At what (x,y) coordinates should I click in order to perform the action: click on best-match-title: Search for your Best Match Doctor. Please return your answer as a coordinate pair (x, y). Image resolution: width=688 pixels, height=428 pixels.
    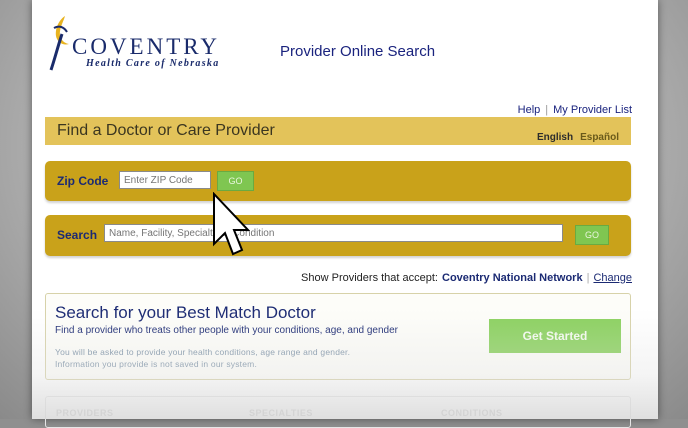
    Looking at the image, I should click on (185, 312).